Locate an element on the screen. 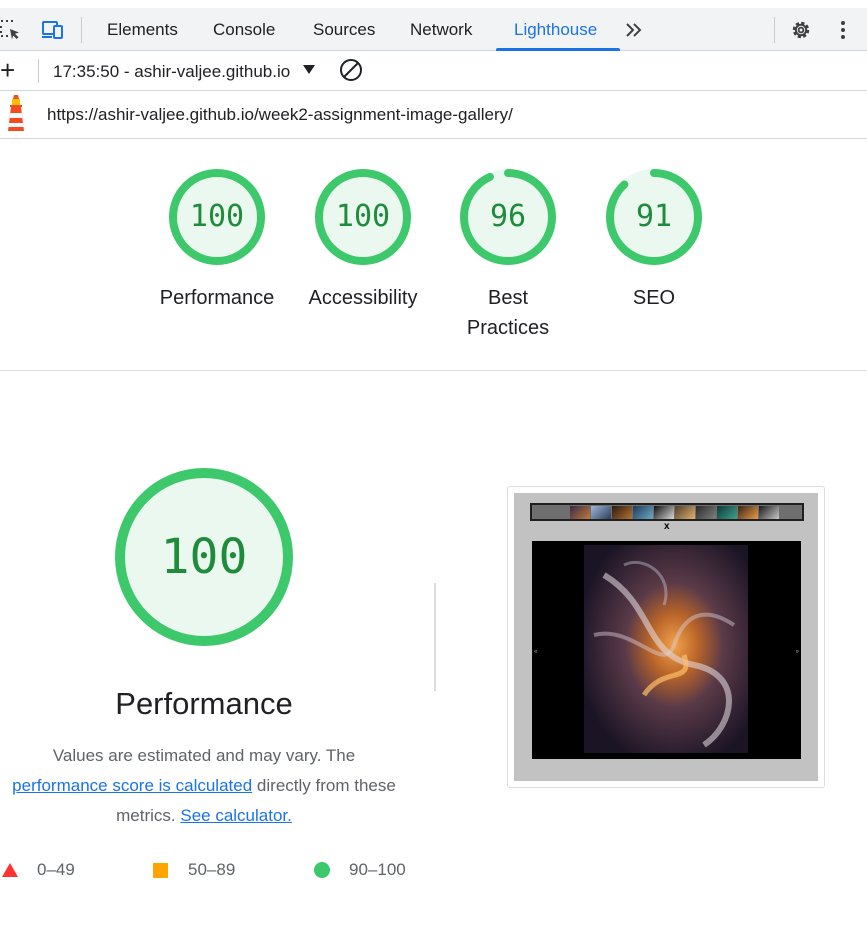 This screenshot has width=867, height=940. legend-fail: 0–49 is located at coordinates (52, 870).